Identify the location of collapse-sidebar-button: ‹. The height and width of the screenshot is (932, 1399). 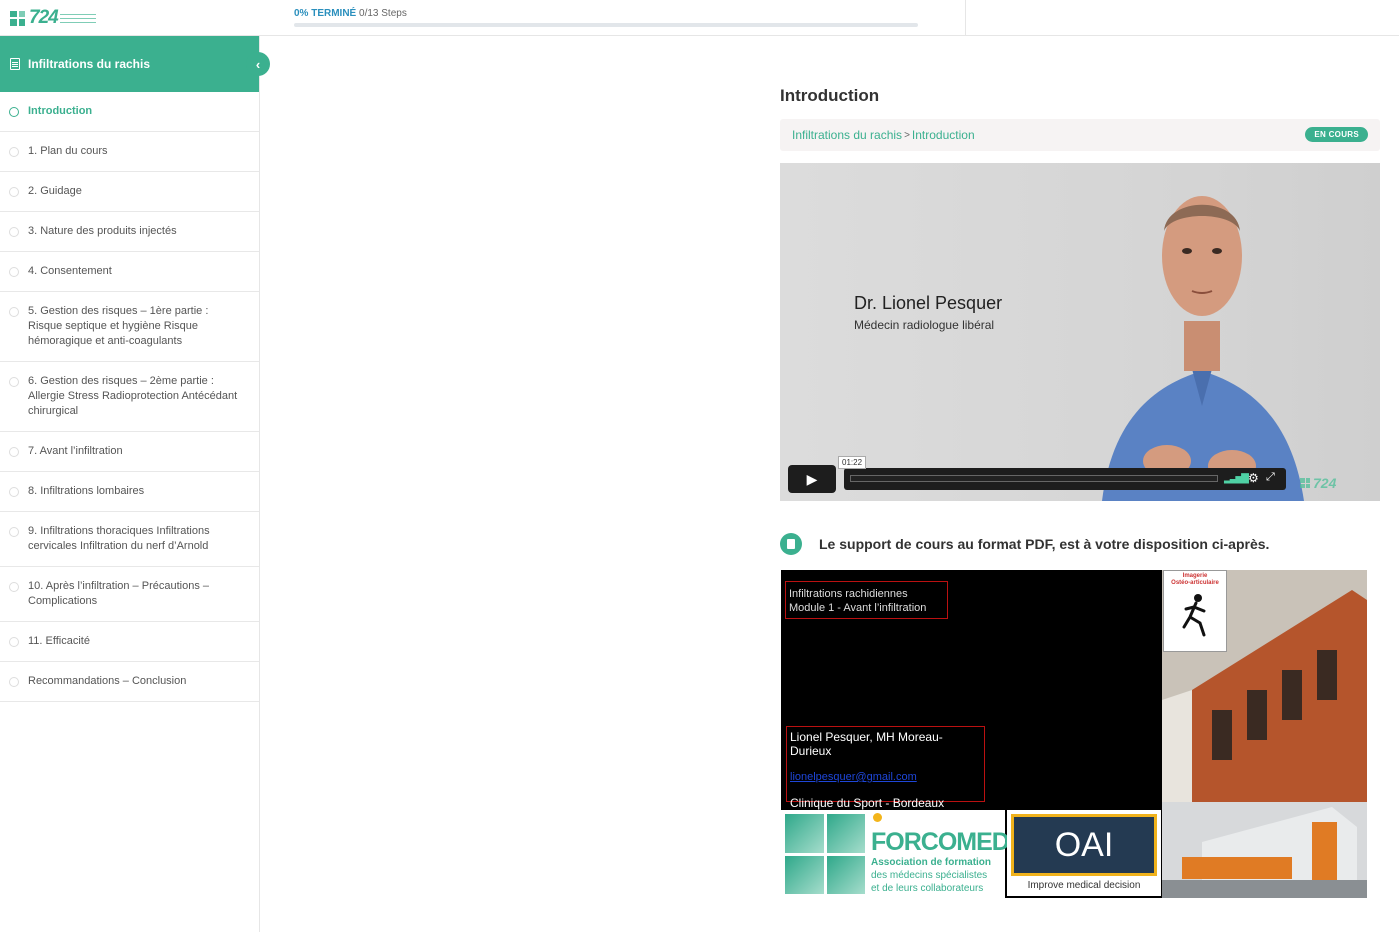
(258, 64).